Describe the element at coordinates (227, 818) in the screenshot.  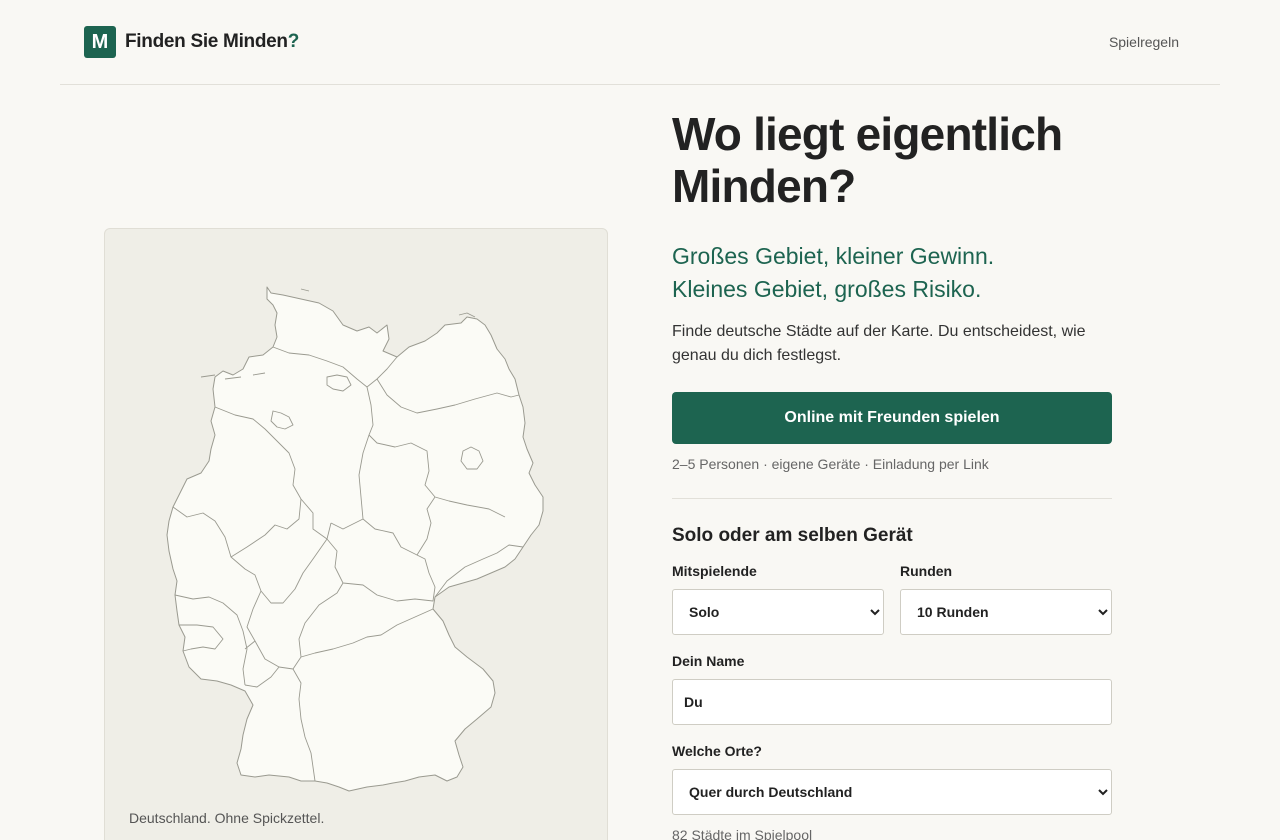
I see `map-caption: Deutschland. Ohne Spickzettel.` at that location.